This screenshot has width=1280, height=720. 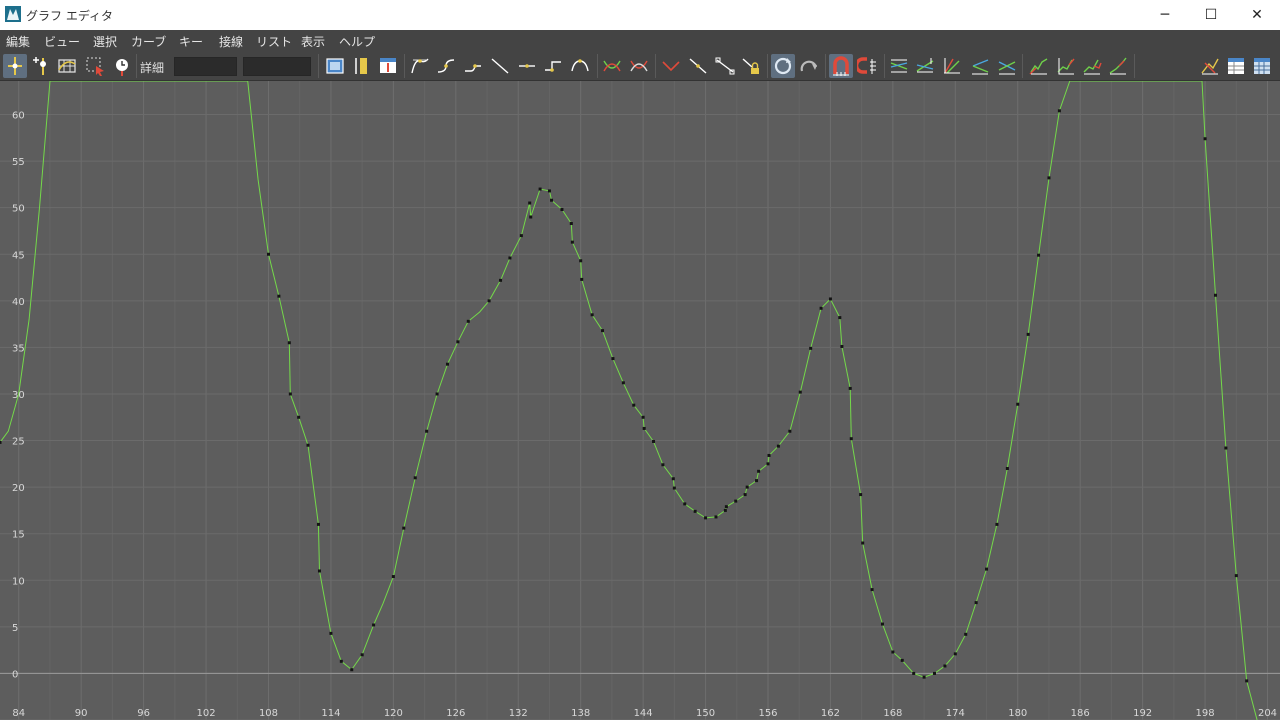 I want to click on plateau-tangent-button, so click(x=580, y=66).